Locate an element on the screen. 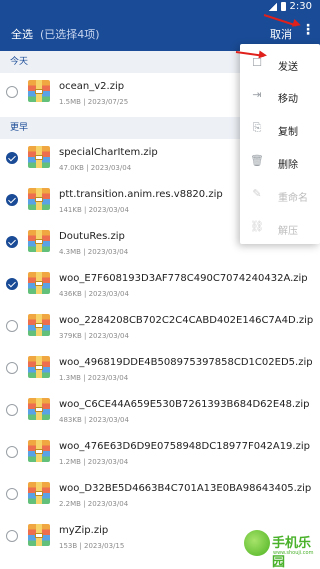 The width and height of the screenshot is (320, 569). context-menu: ☐ 发送 ⇥ 移动 ⎘ 复制 🗑 删除 ✎ 重命名 ⛓ 解压 is located at coordinates (280, 144).